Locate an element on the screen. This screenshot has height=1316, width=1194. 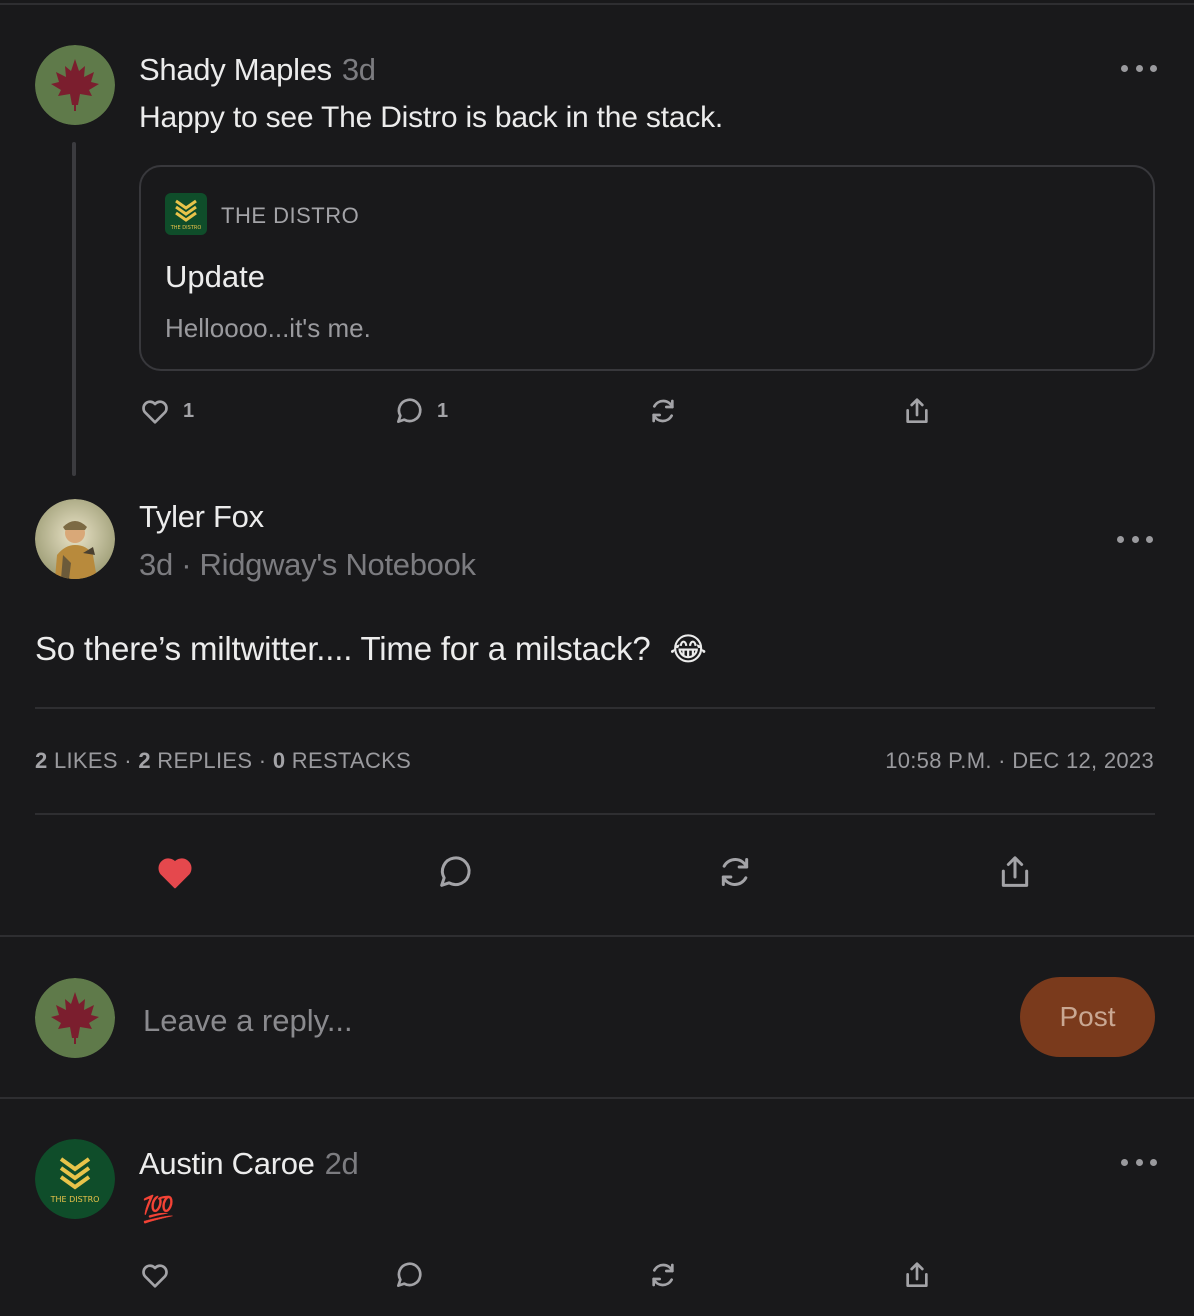
avatar-current-user is located at coordinates (75, 1018).